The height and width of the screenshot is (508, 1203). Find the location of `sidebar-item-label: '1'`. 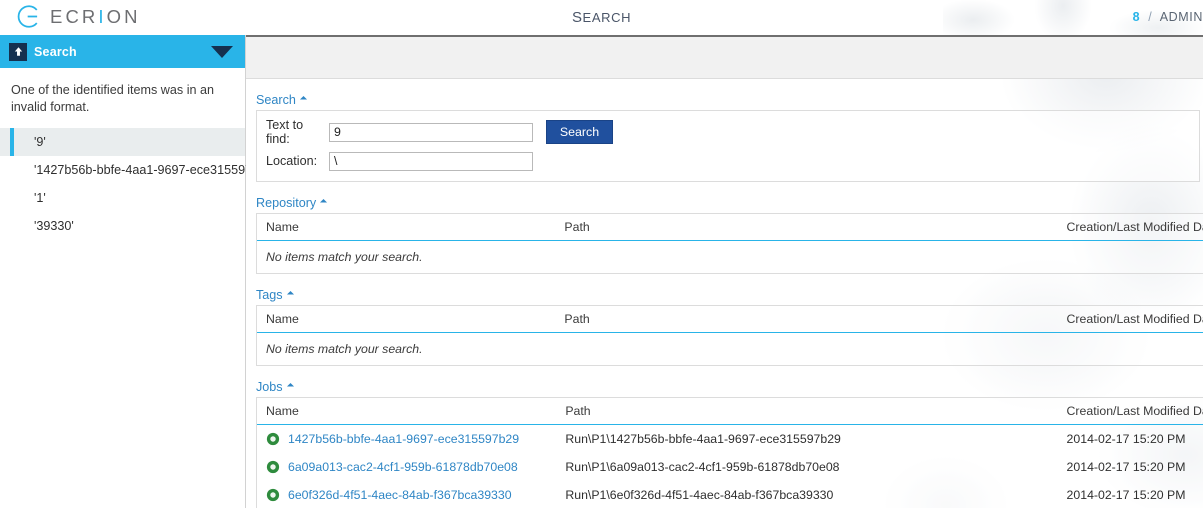

sidebar-item-label: '1' is located at coordinates (40, 198).